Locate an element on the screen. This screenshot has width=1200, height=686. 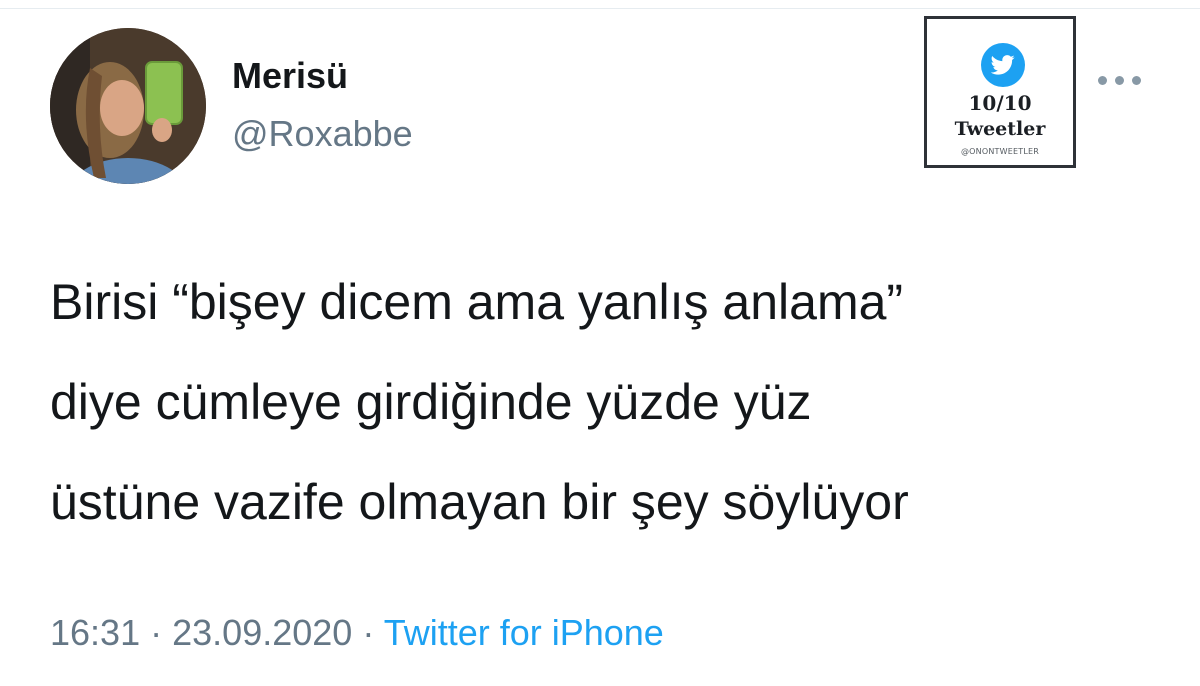
avatar is located at coordinates (128, 106).